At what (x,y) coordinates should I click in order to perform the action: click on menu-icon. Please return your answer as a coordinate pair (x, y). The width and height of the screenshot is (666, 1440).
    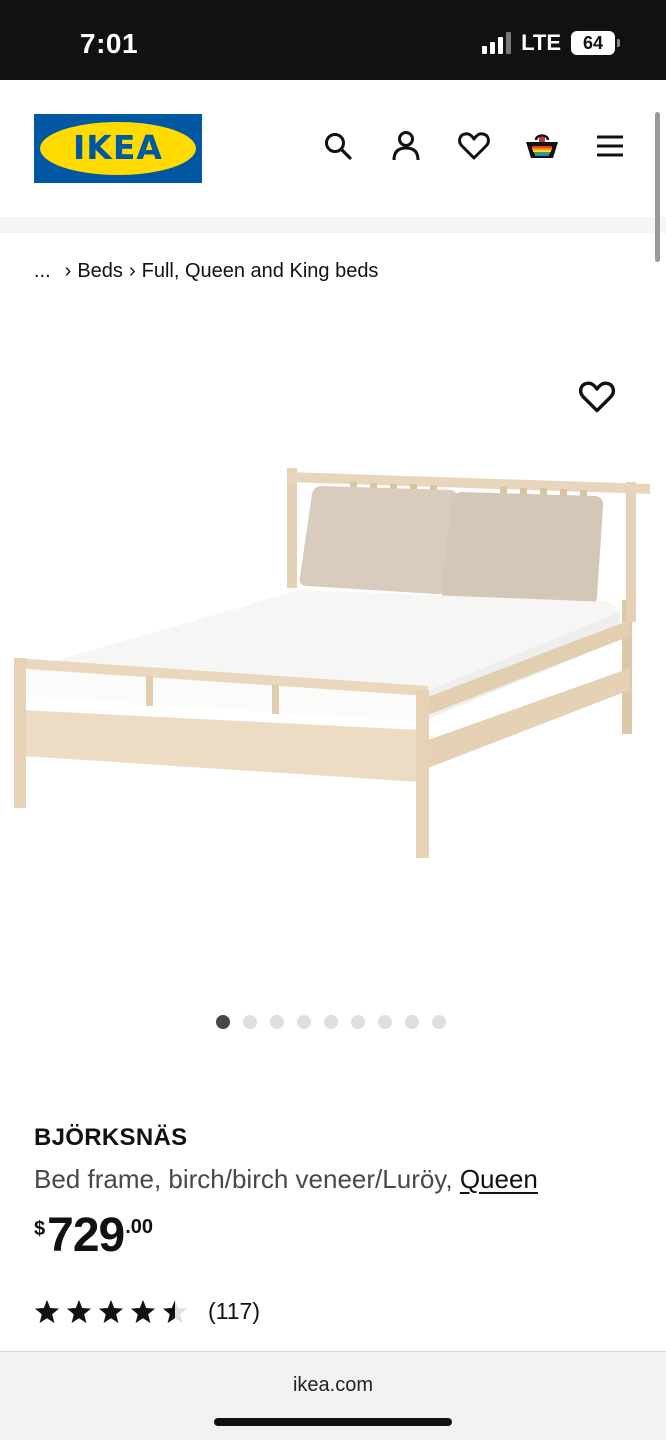
    Looking at the image, I should click on (610, 146).